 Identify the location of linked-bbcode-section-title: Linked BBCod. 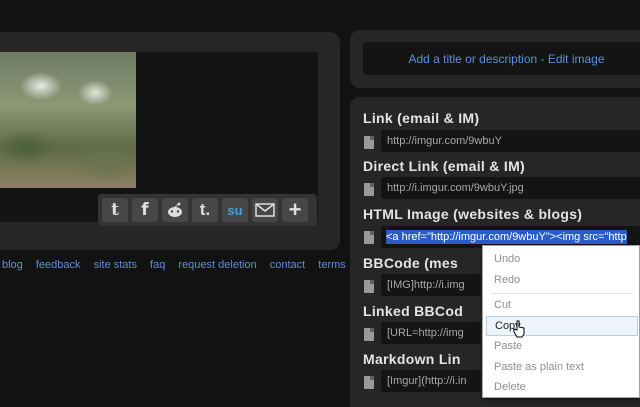
(413, 311).